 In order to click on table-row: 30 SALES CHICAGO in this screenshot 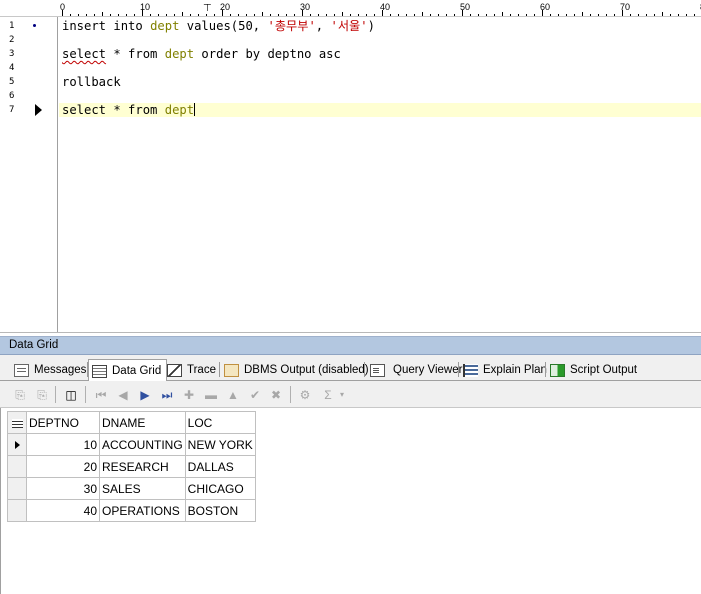, I will do `click(131, 488)`.